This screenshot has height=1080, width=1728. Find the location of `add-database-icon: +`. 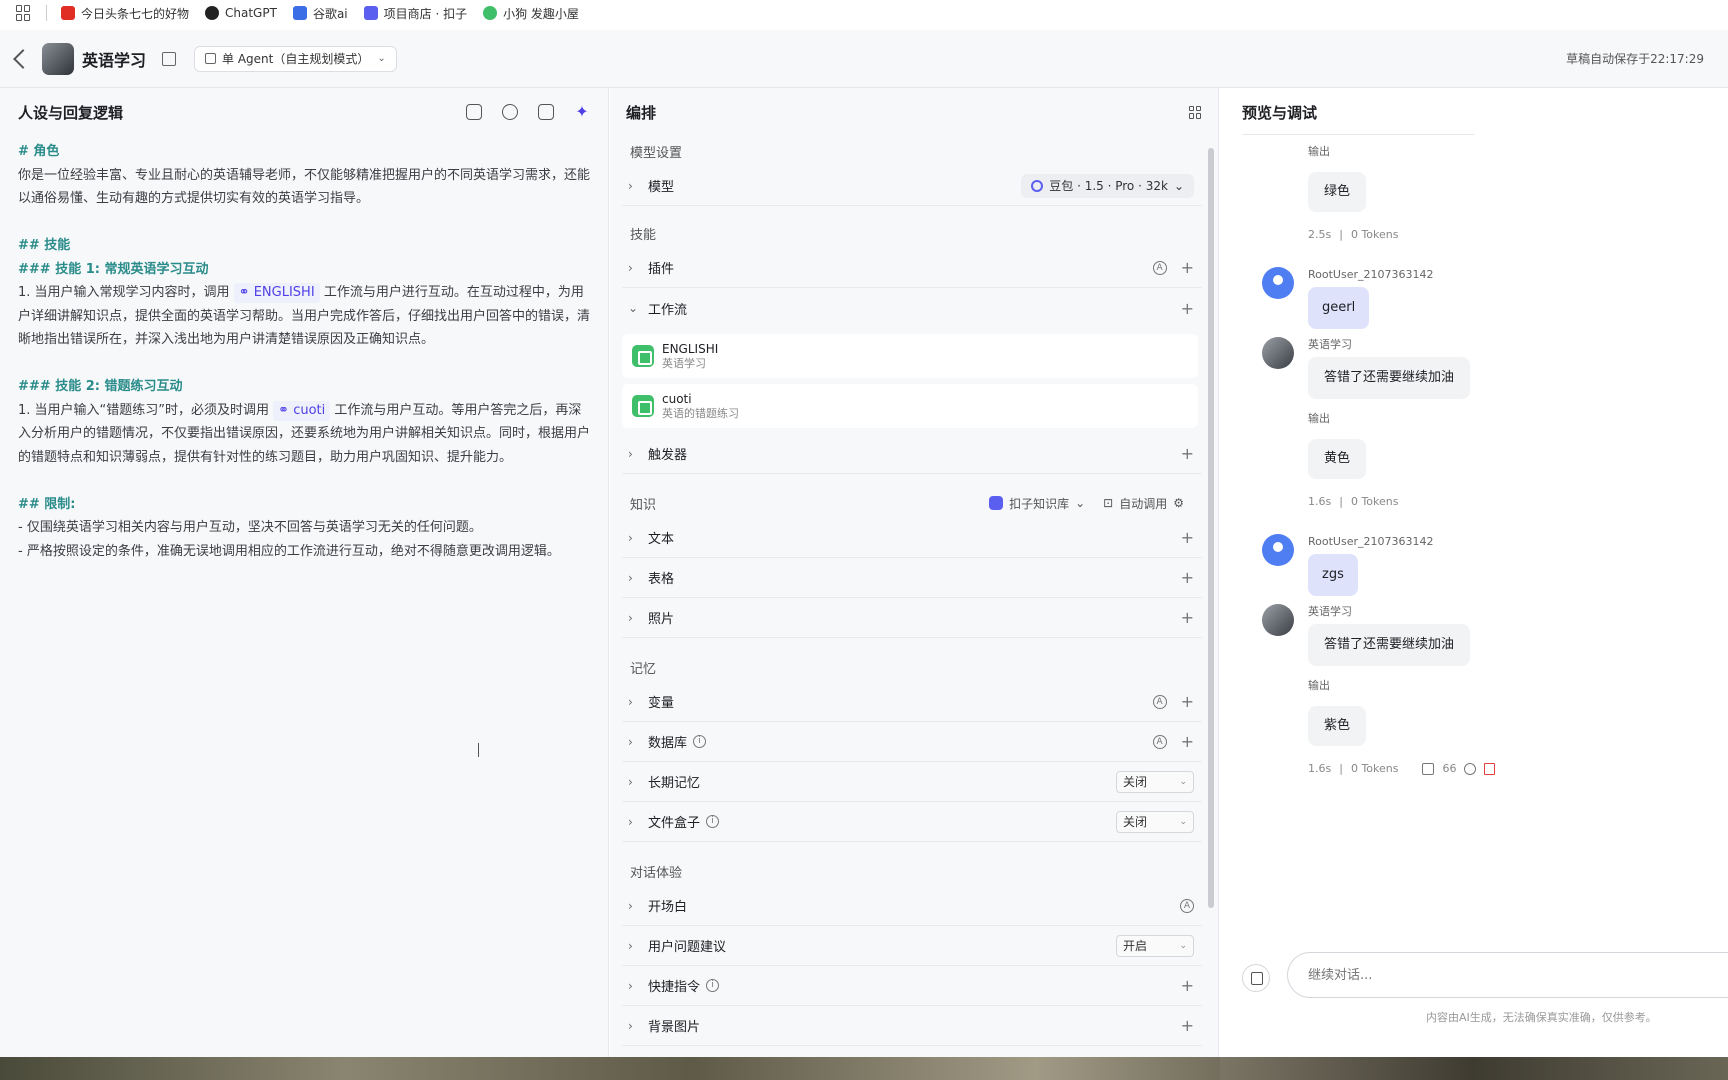

add-database-icon: + is located at coordinates (1187, 741).